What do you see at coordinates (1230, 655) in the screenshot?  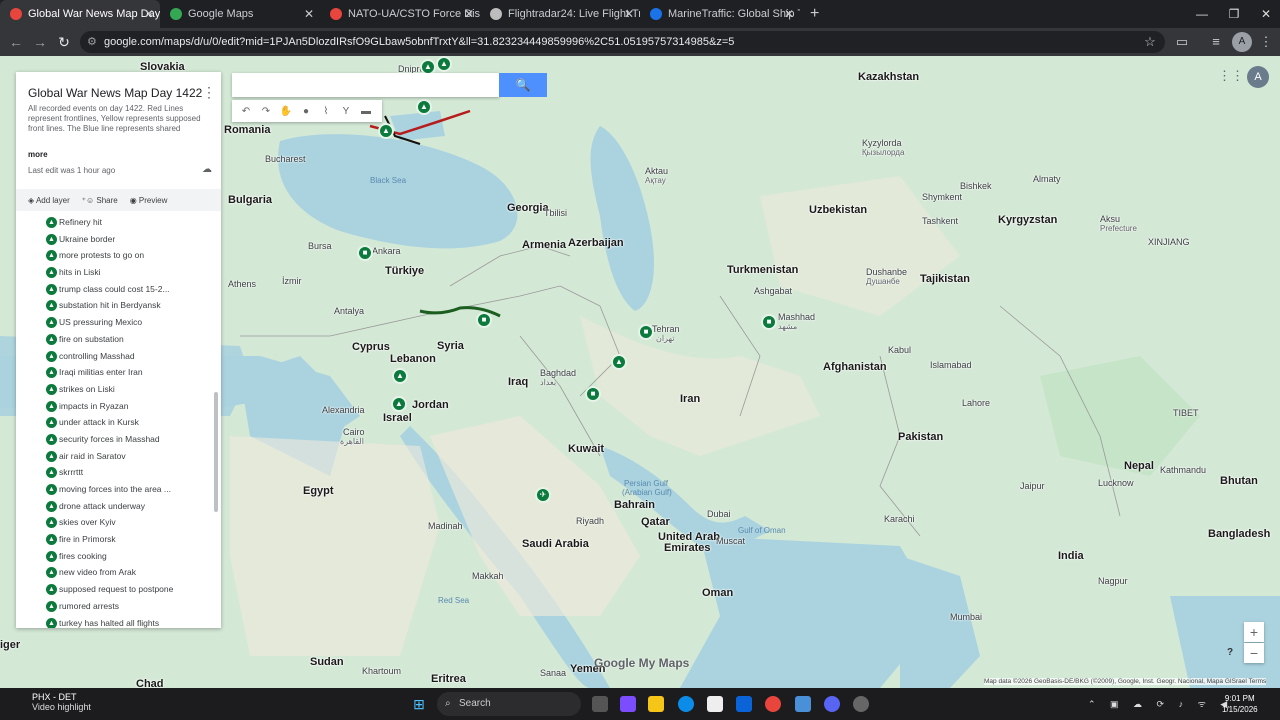 I see `help-icon: ?` at bounding box center [1230, 655].